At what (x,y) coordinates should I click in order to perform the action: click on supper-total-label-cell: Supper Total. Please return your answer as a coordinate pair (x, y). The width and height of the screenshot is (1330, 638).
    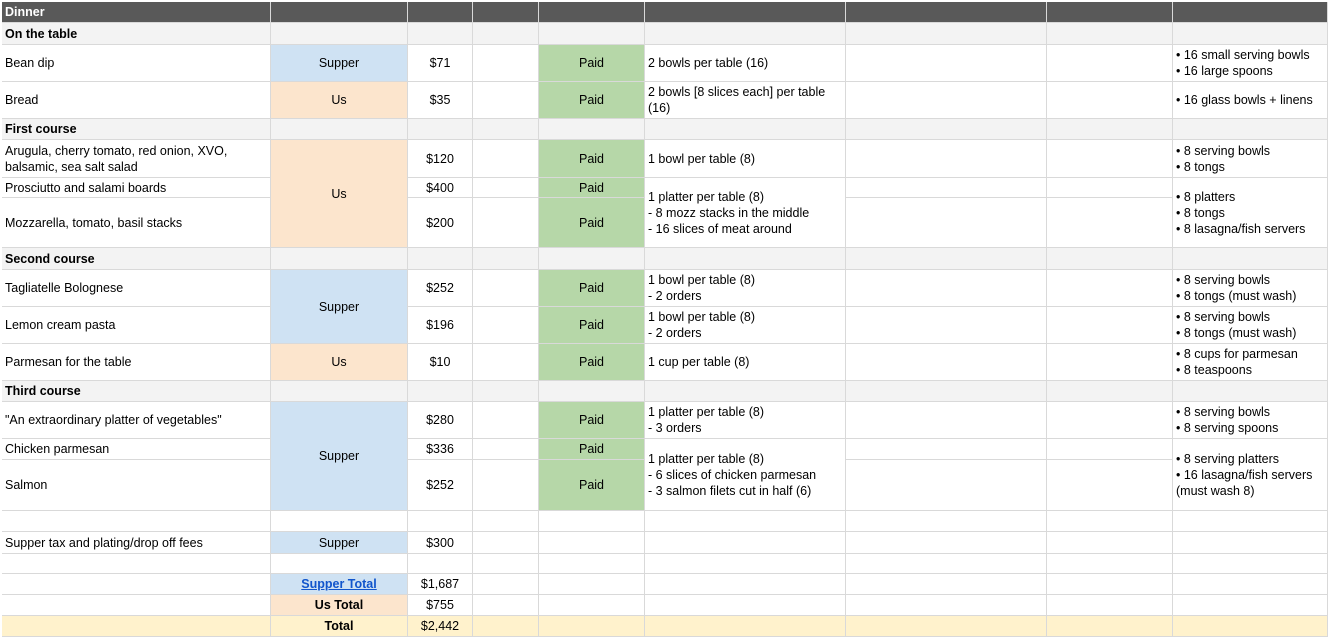
    Looking at the image, I should click on (339, 584).